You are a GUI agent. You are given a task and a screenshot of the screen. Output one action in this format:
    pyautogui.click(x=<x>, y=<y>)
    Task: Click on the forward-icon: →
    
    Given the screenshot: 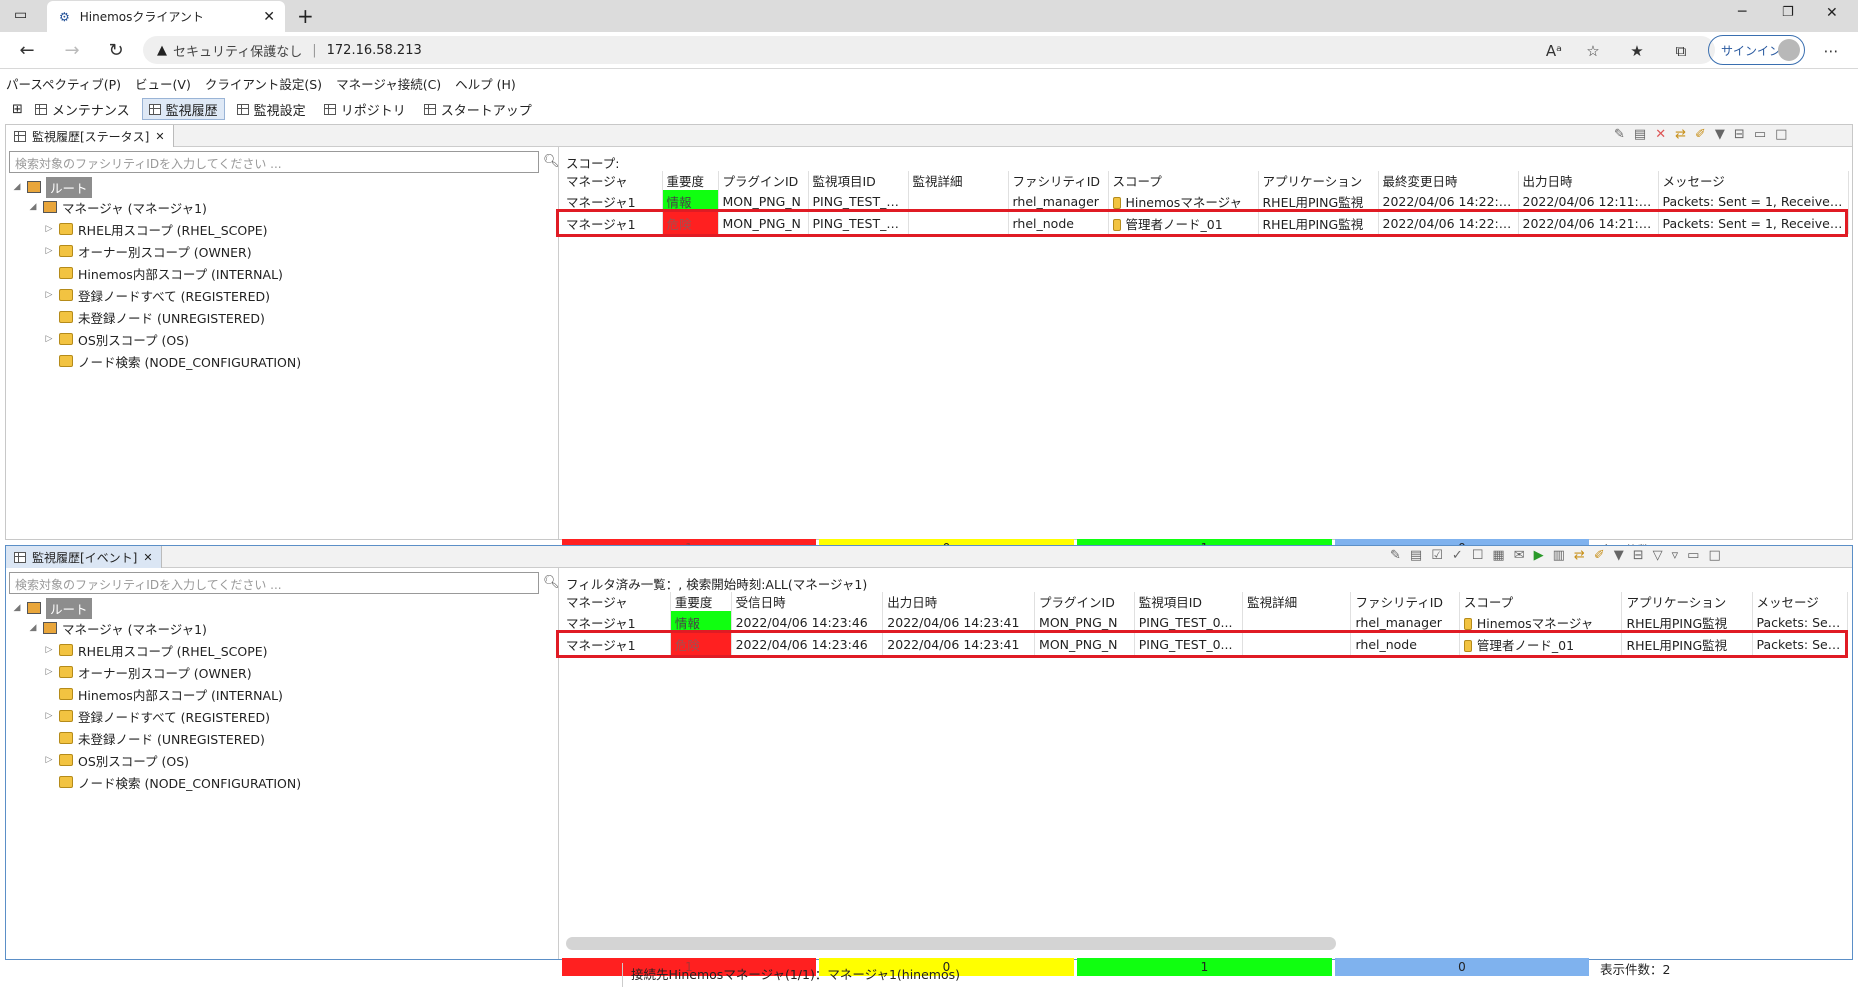 What is the action you would take?
    pyautogui.click(x=72, y=51)
    